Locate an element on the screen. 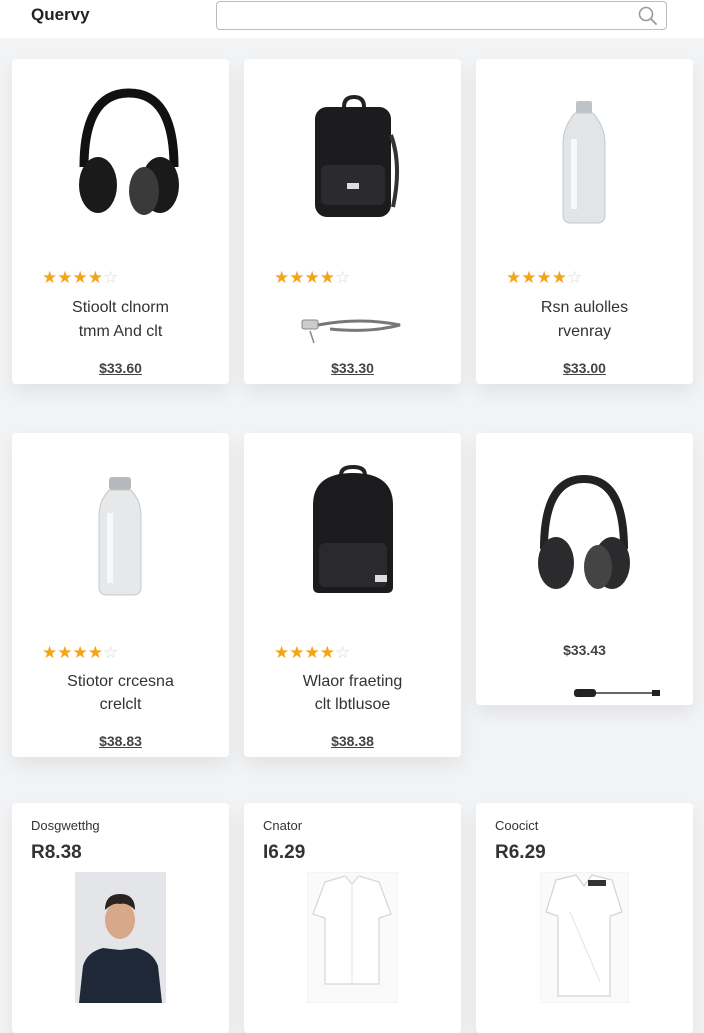 Image resolution: width=704 pixels, height=1033 pixels. apparel-price: I6.29 is located at coordinates (284, 852).